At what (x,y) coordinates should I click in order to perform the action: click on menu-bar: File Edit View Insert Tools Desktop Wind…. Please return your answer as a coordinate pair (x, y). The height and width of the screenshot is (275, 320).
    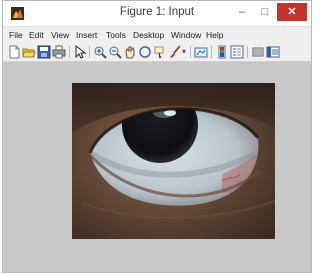
    Looking at the image, I should click on (157, 35).